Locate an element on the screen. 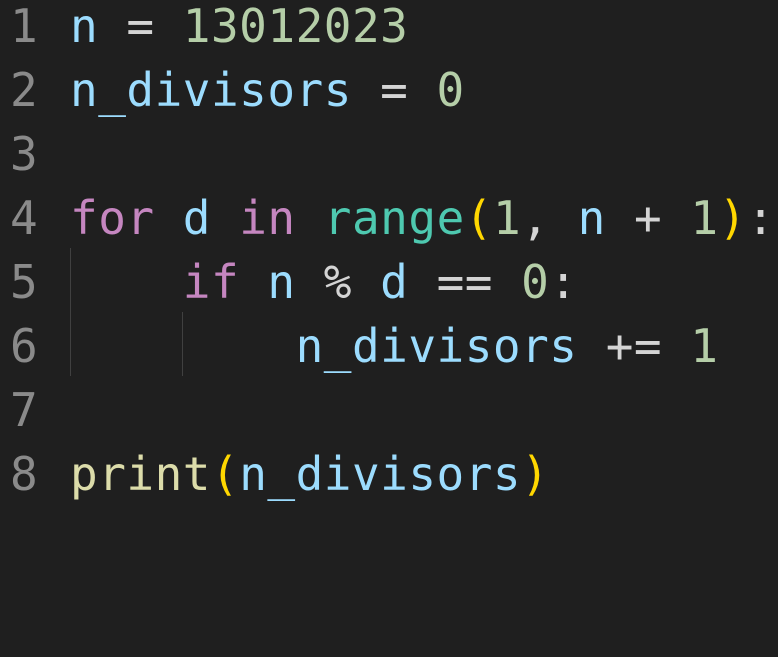 Image resolution: width=778 pixels, height=657 pixels. code-line-4: 4 for d in range(1, n + 1): is located at coordinates (389, 224).